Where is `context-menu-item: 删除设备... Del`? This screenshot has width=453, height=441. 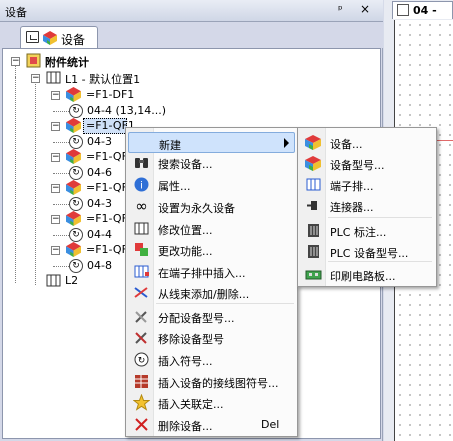
context-menu-item: 删除设备... Del is located at coordinates (211, 424).